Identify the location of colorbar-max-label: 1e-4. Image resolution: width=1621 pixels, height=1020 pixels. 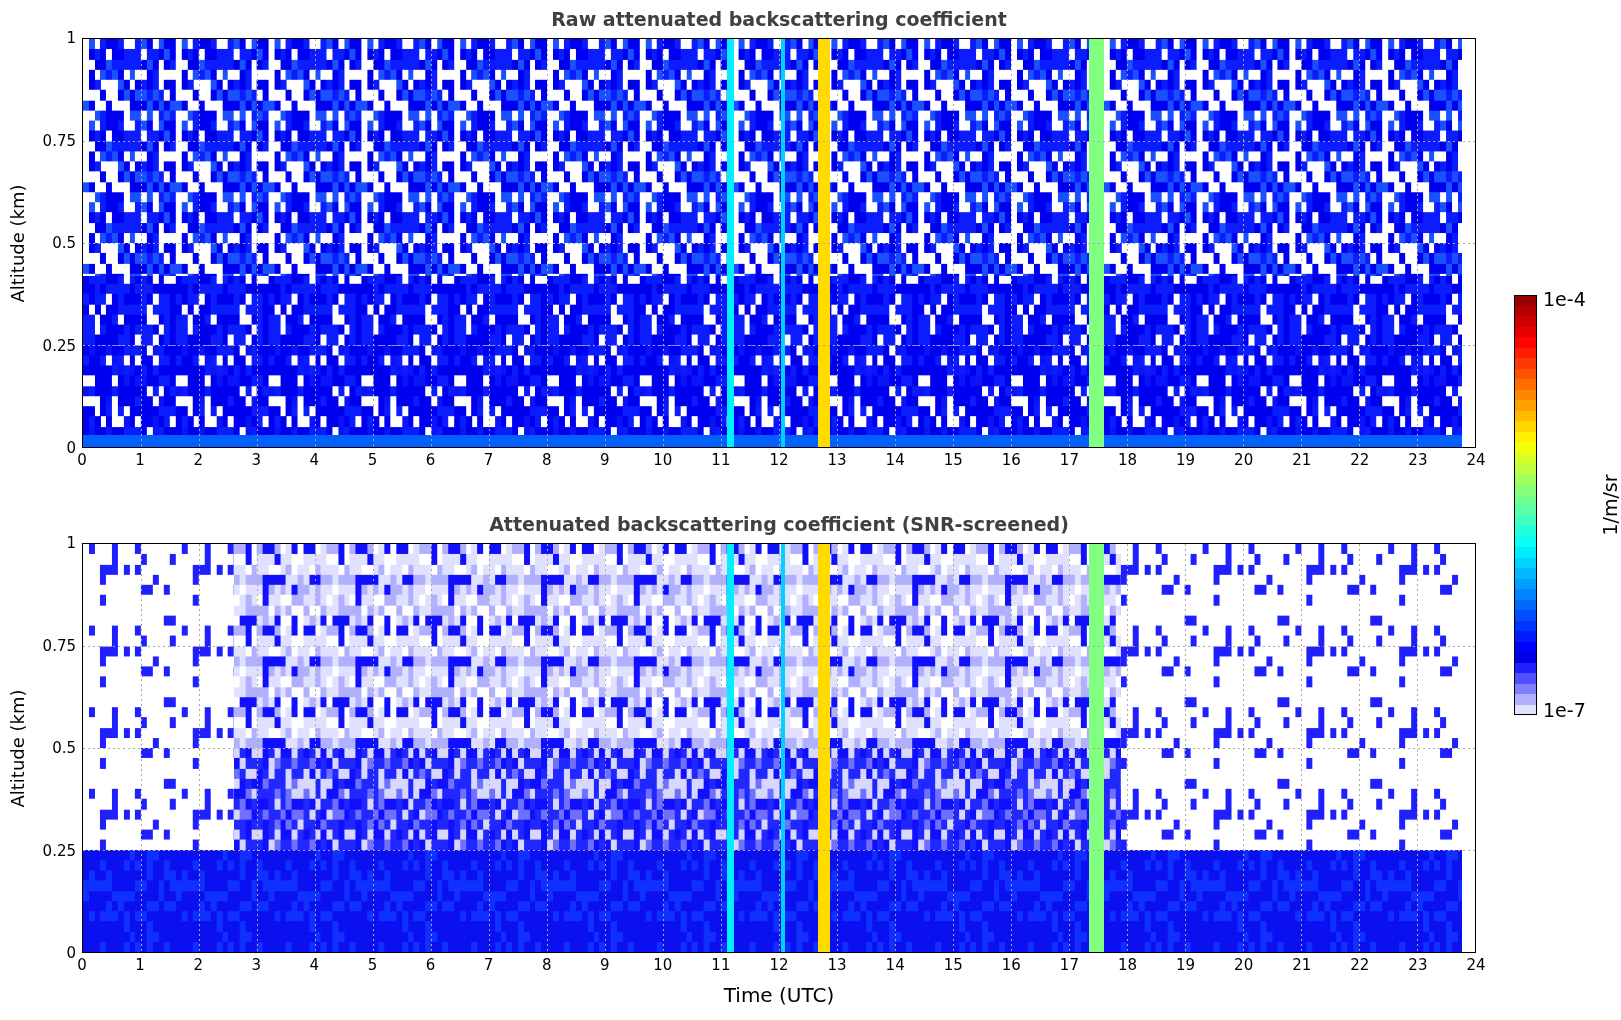
(1565, 299).